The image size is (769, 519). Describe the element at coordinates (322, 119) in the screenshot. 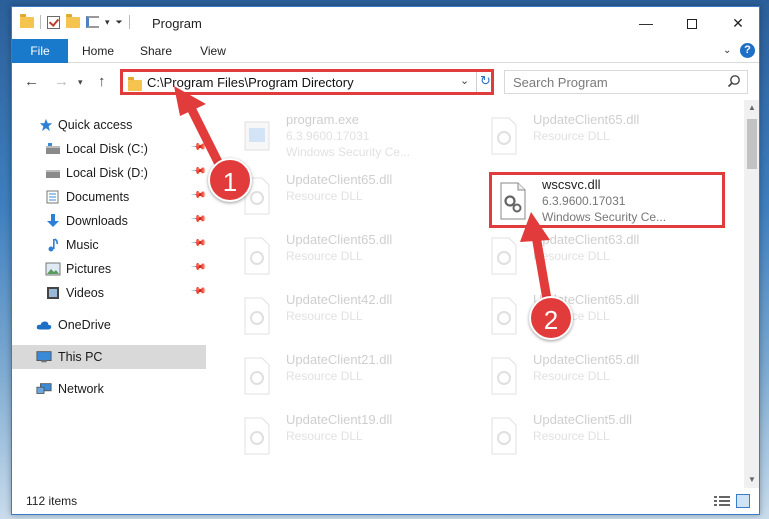

I see `file-name: program.exe` at that location.